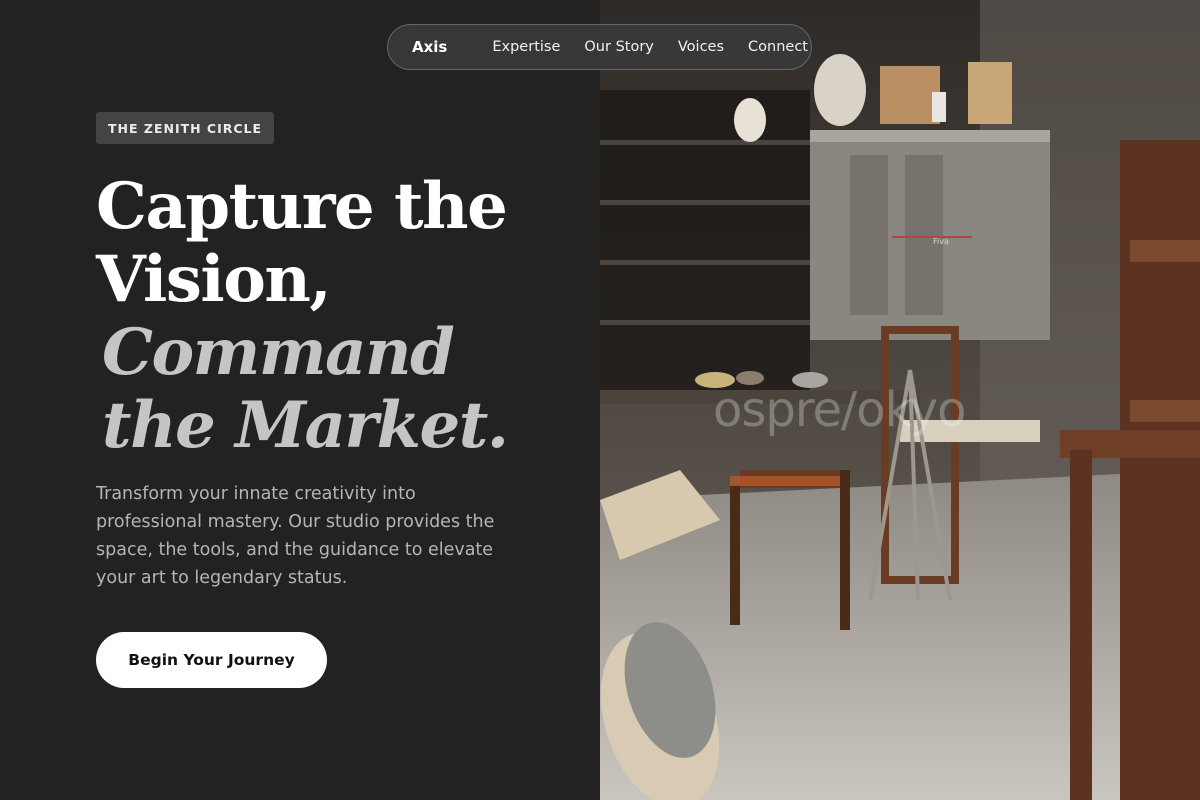 Image resolution: width=1200 pixels, height=800 pixels. Describe the element at coordinates (778, 47) in the screenshot. I see `nav-link-connect: Connect` at that location.